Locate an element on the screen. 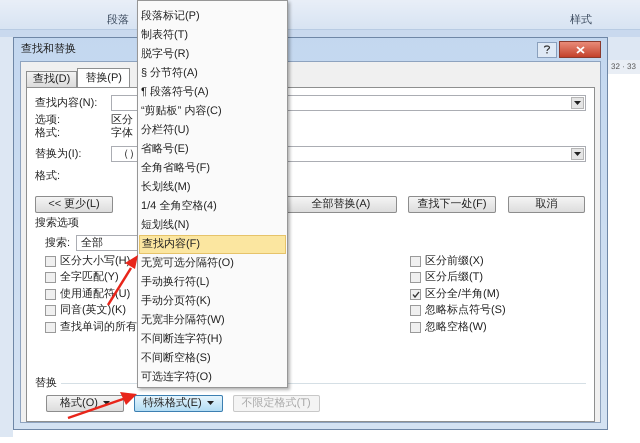 The image size is (640, 443). check-icon is located at coordinates (416, 294).